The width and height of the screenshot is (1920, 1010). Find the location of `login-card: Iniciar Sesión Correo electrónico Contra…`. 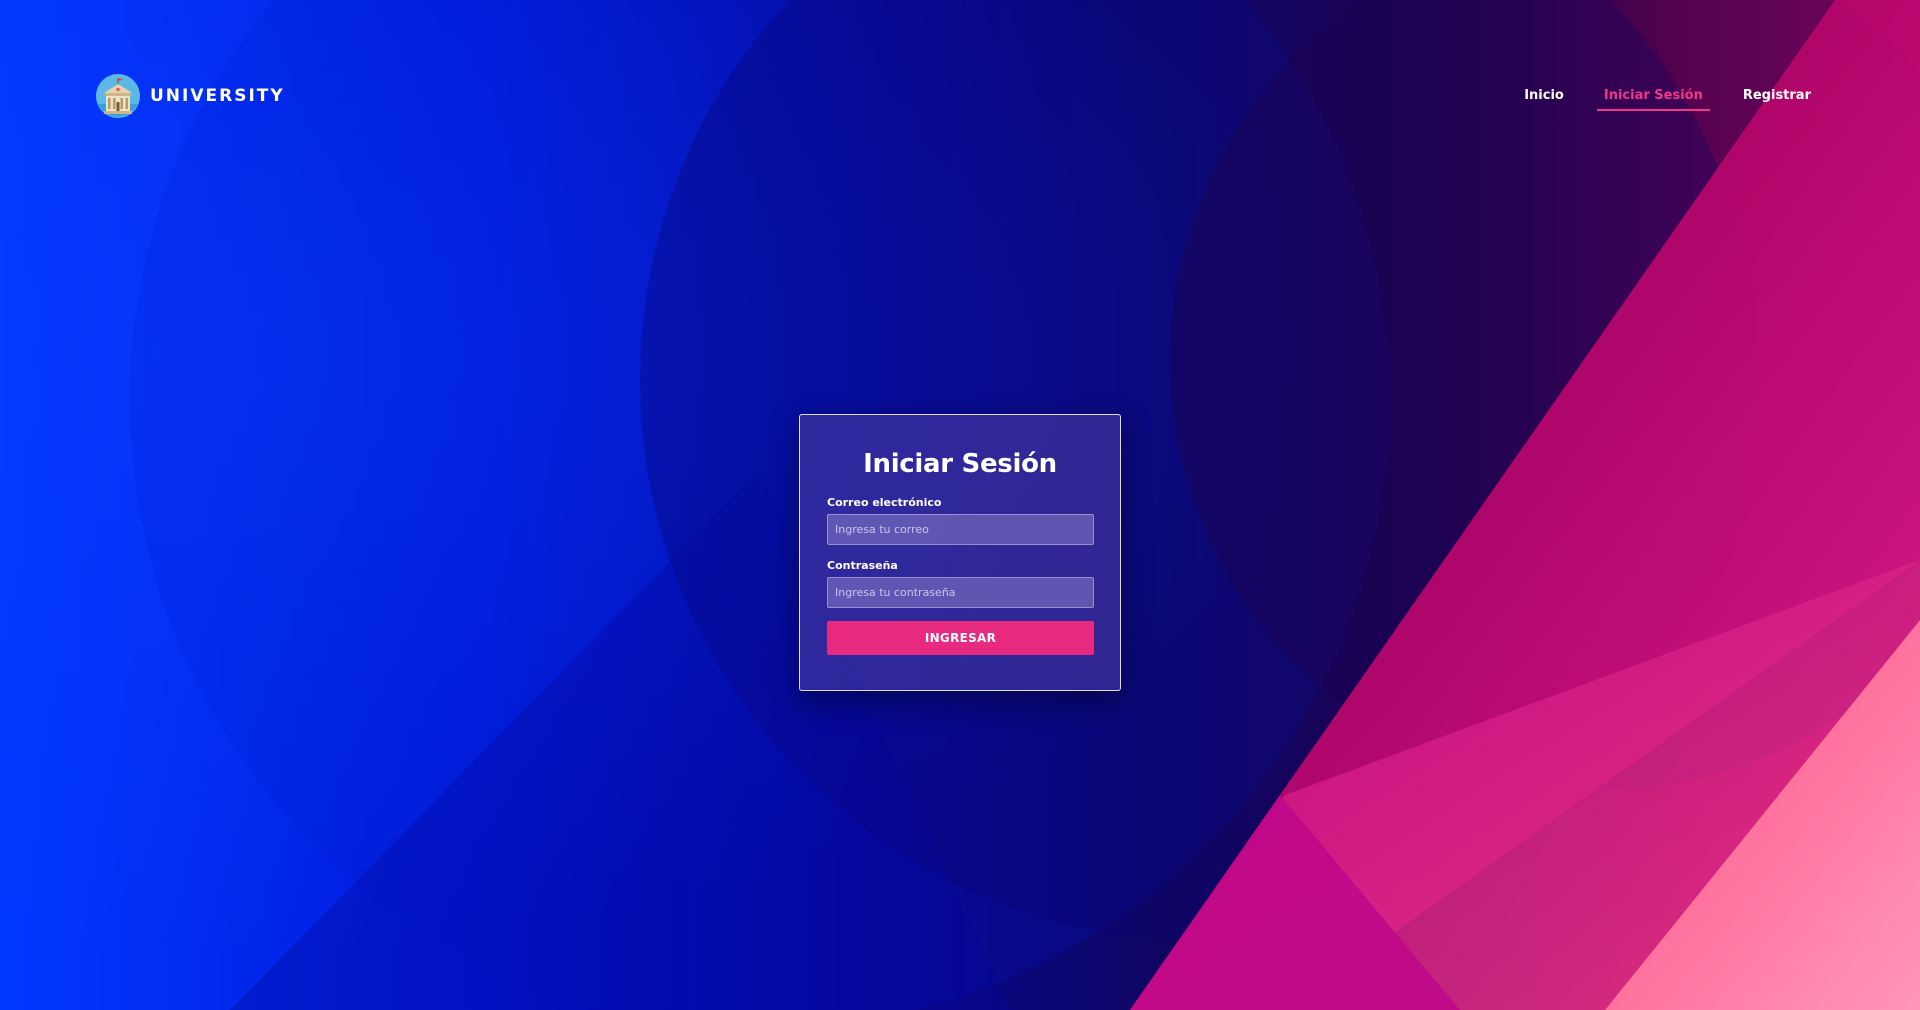

login-card: Iniciar Sesión Correo electrónico Contra… is located at coordinates (960, 552).